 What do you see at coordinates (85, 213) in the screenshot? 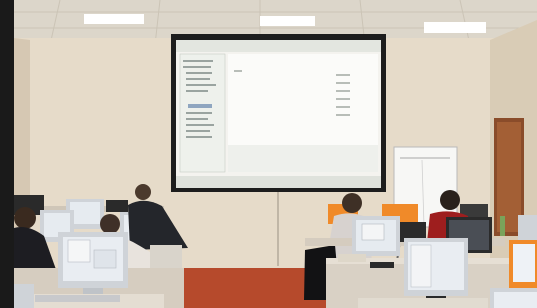
I see `monitor-back-left-2-screen` at bounding box center [85, 213].